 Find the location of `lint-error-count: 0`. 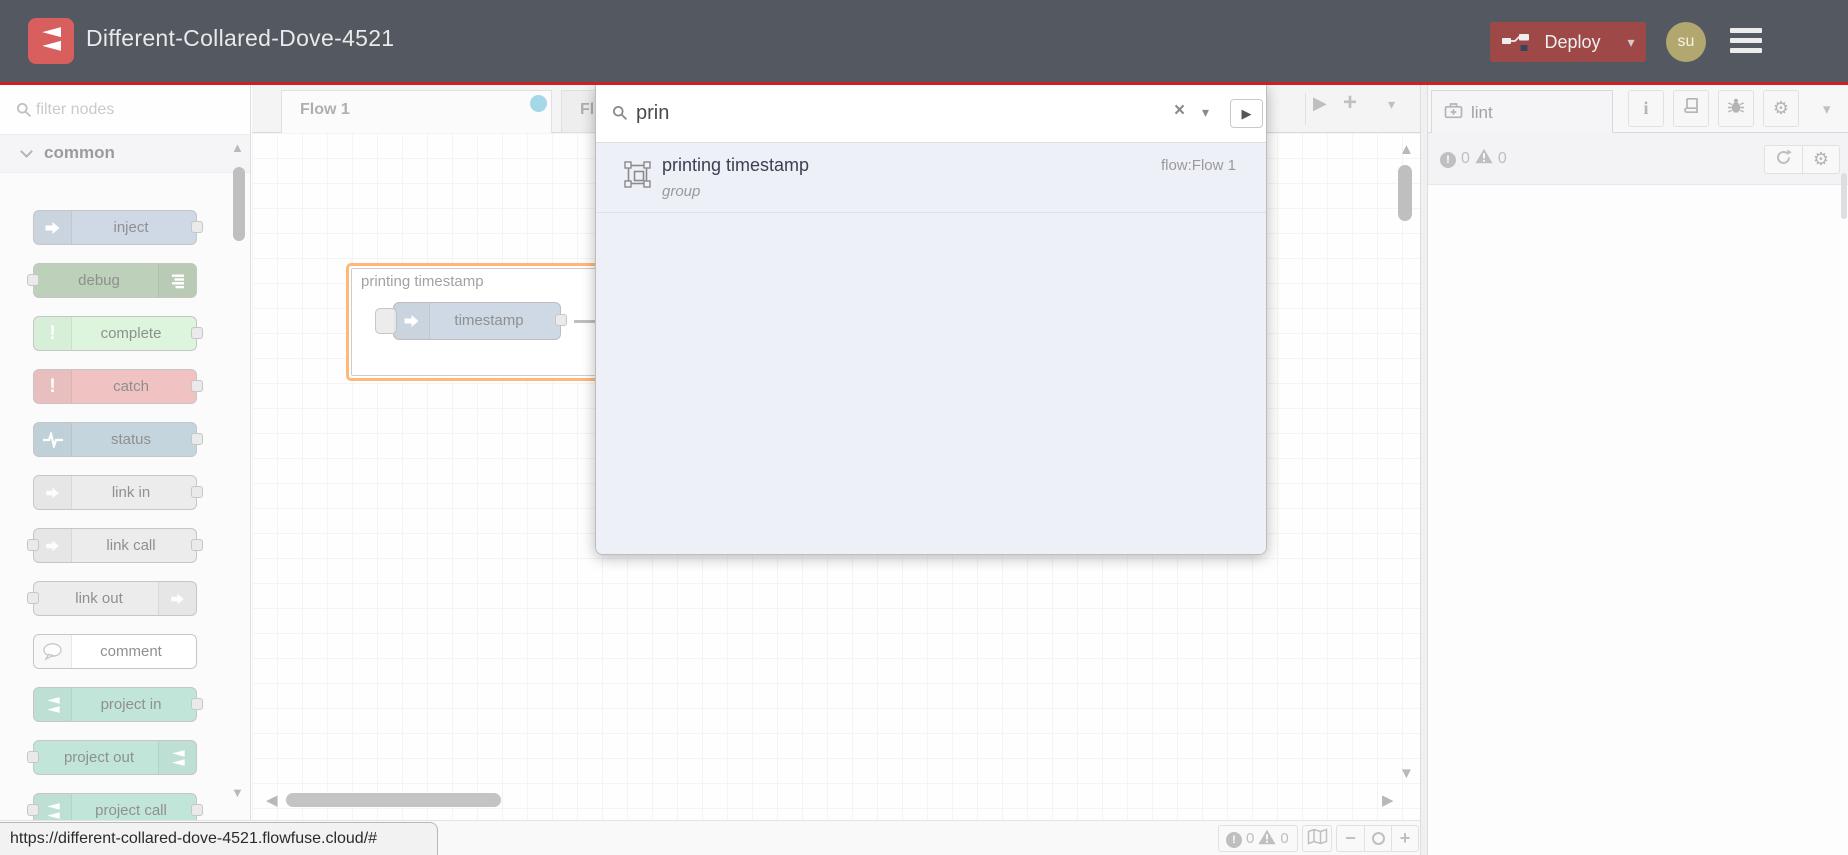

lint-error-count: 0 is located at coordinates (1465, 158).